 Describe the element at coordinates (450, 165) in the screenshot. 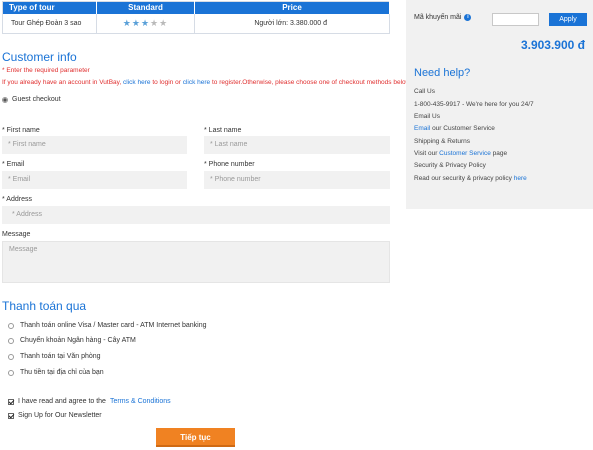

I see `security-label: Security & Privacy Policy` at that location.